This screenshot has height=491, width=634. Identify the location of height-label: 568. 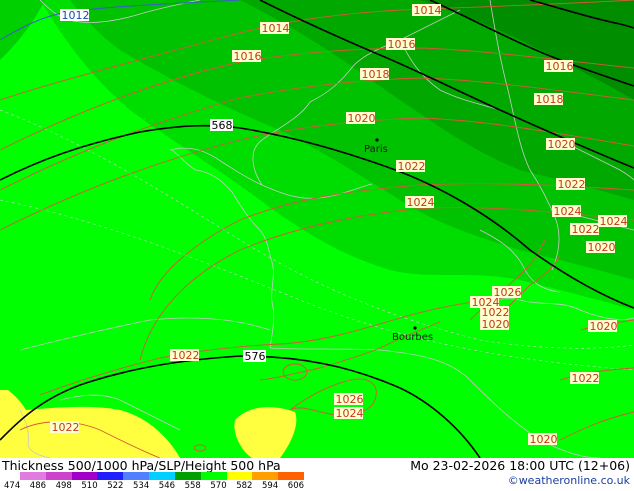
(221, 125).